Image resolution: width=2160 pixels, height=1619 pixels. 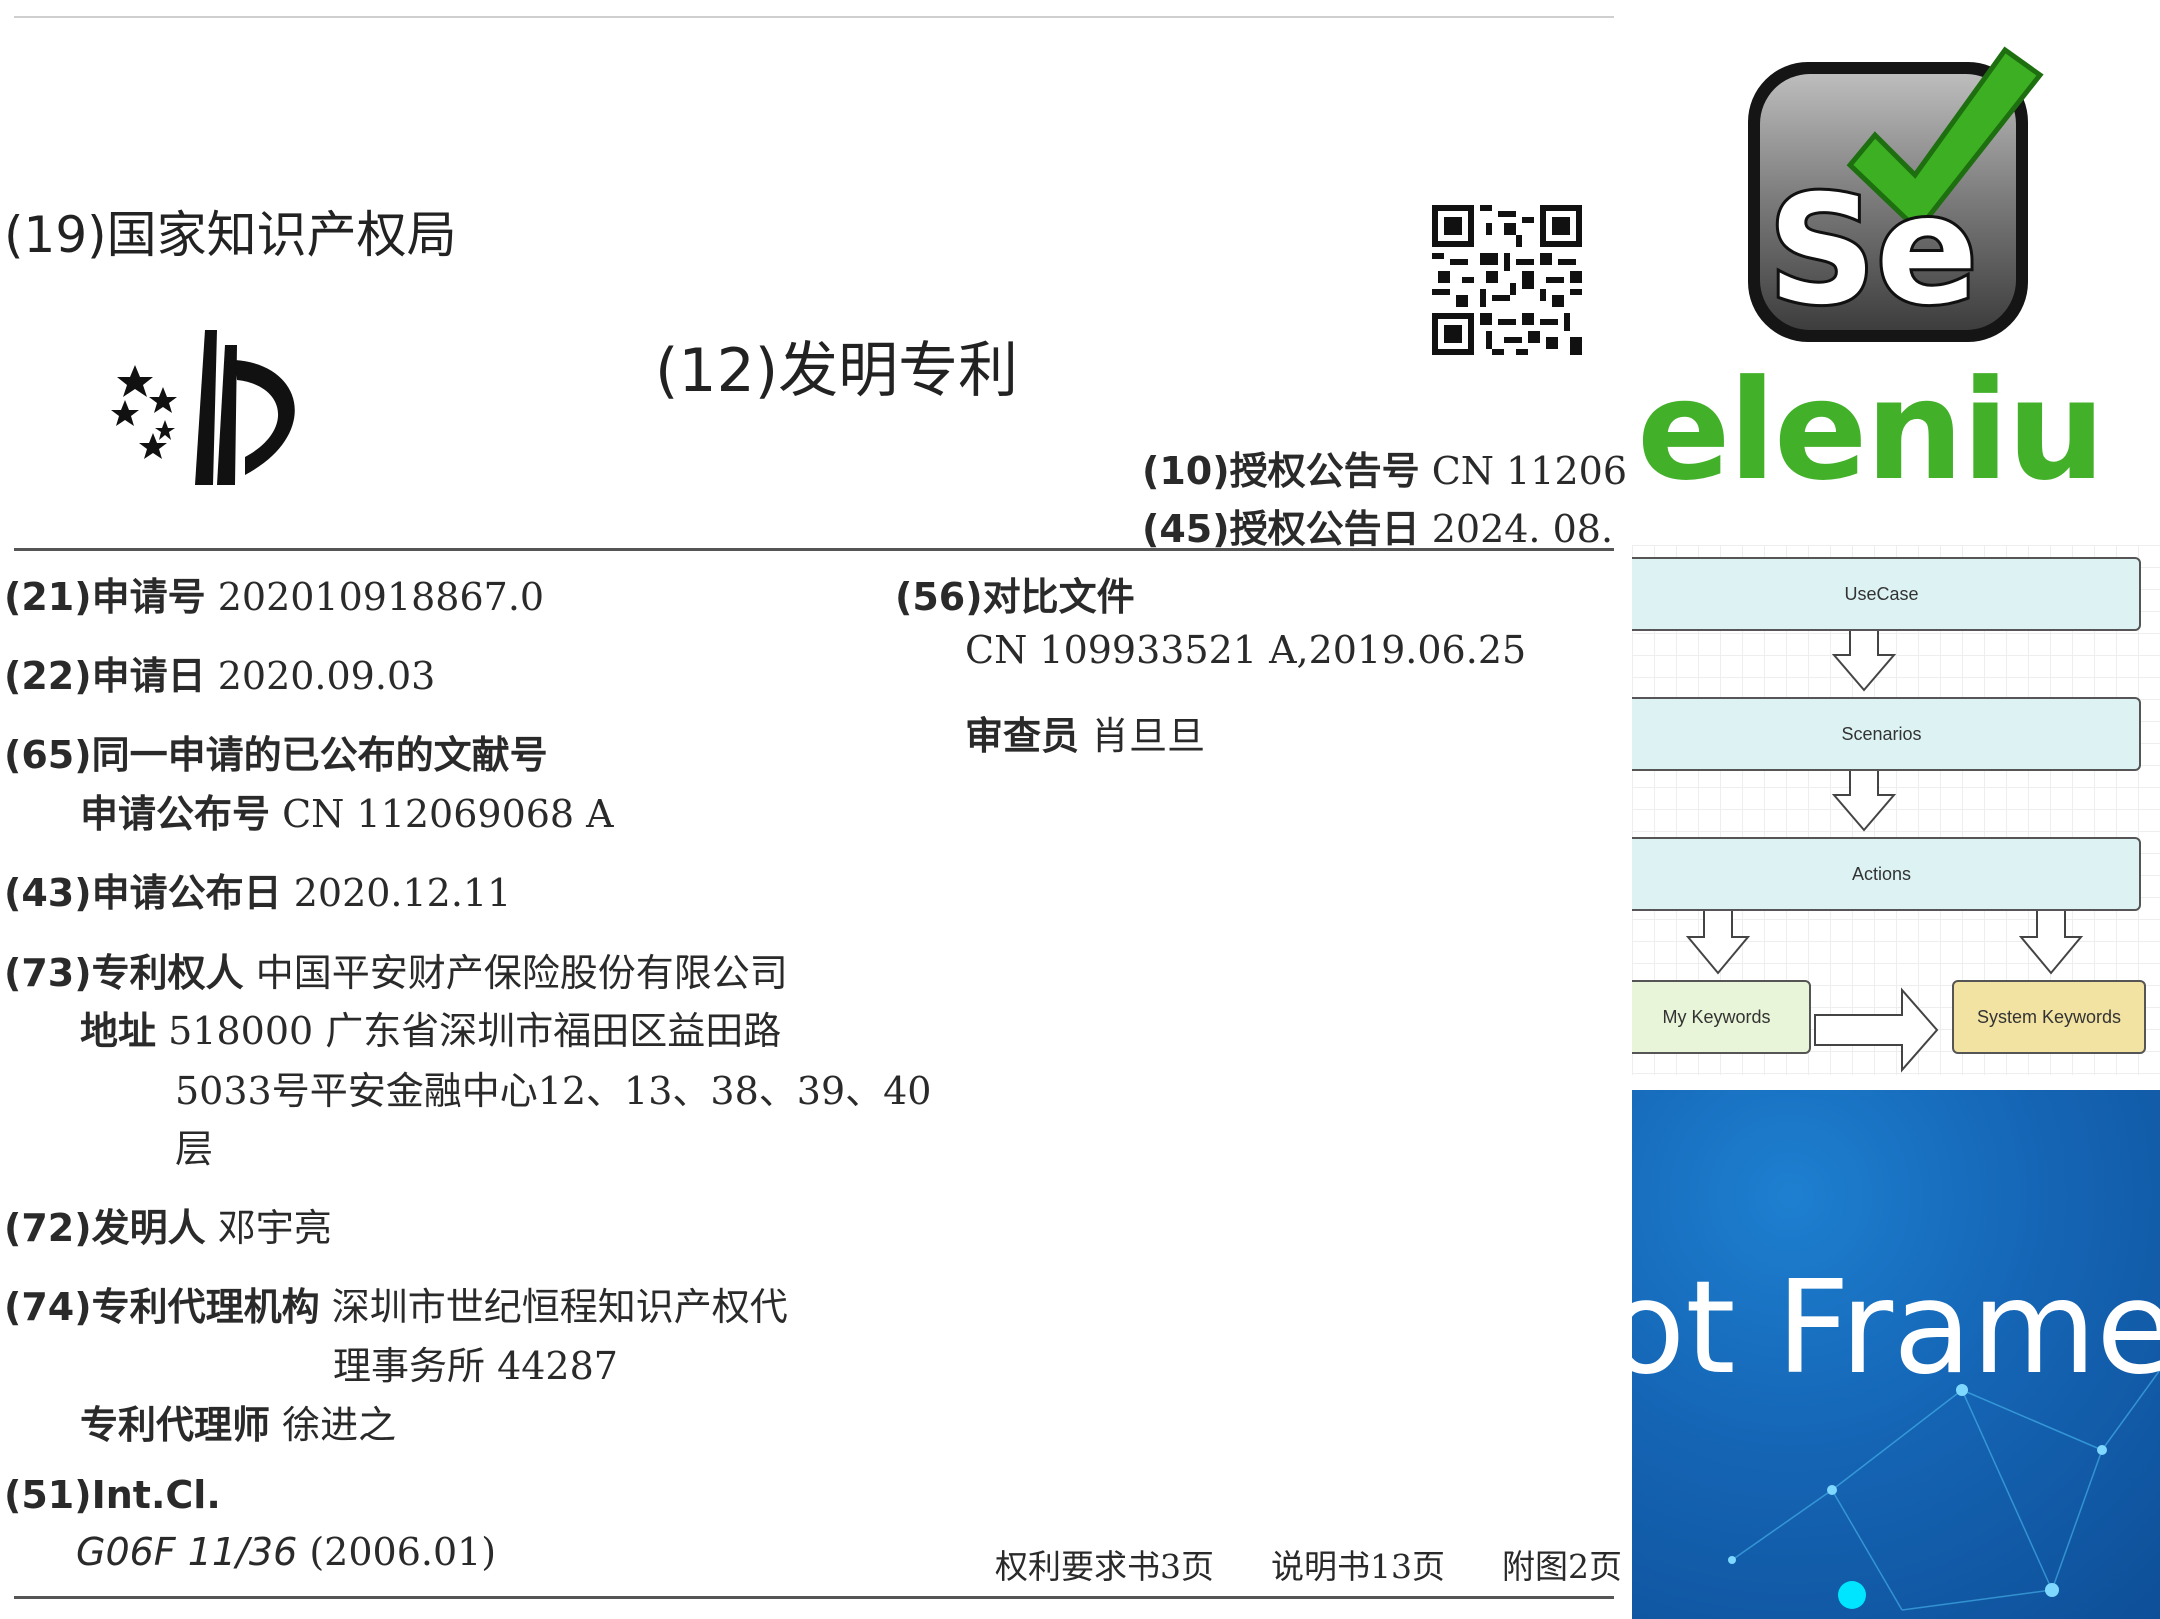 I want to click on patent-agency-line-2: 理事务所 44287, so click(x=475, y=1366).